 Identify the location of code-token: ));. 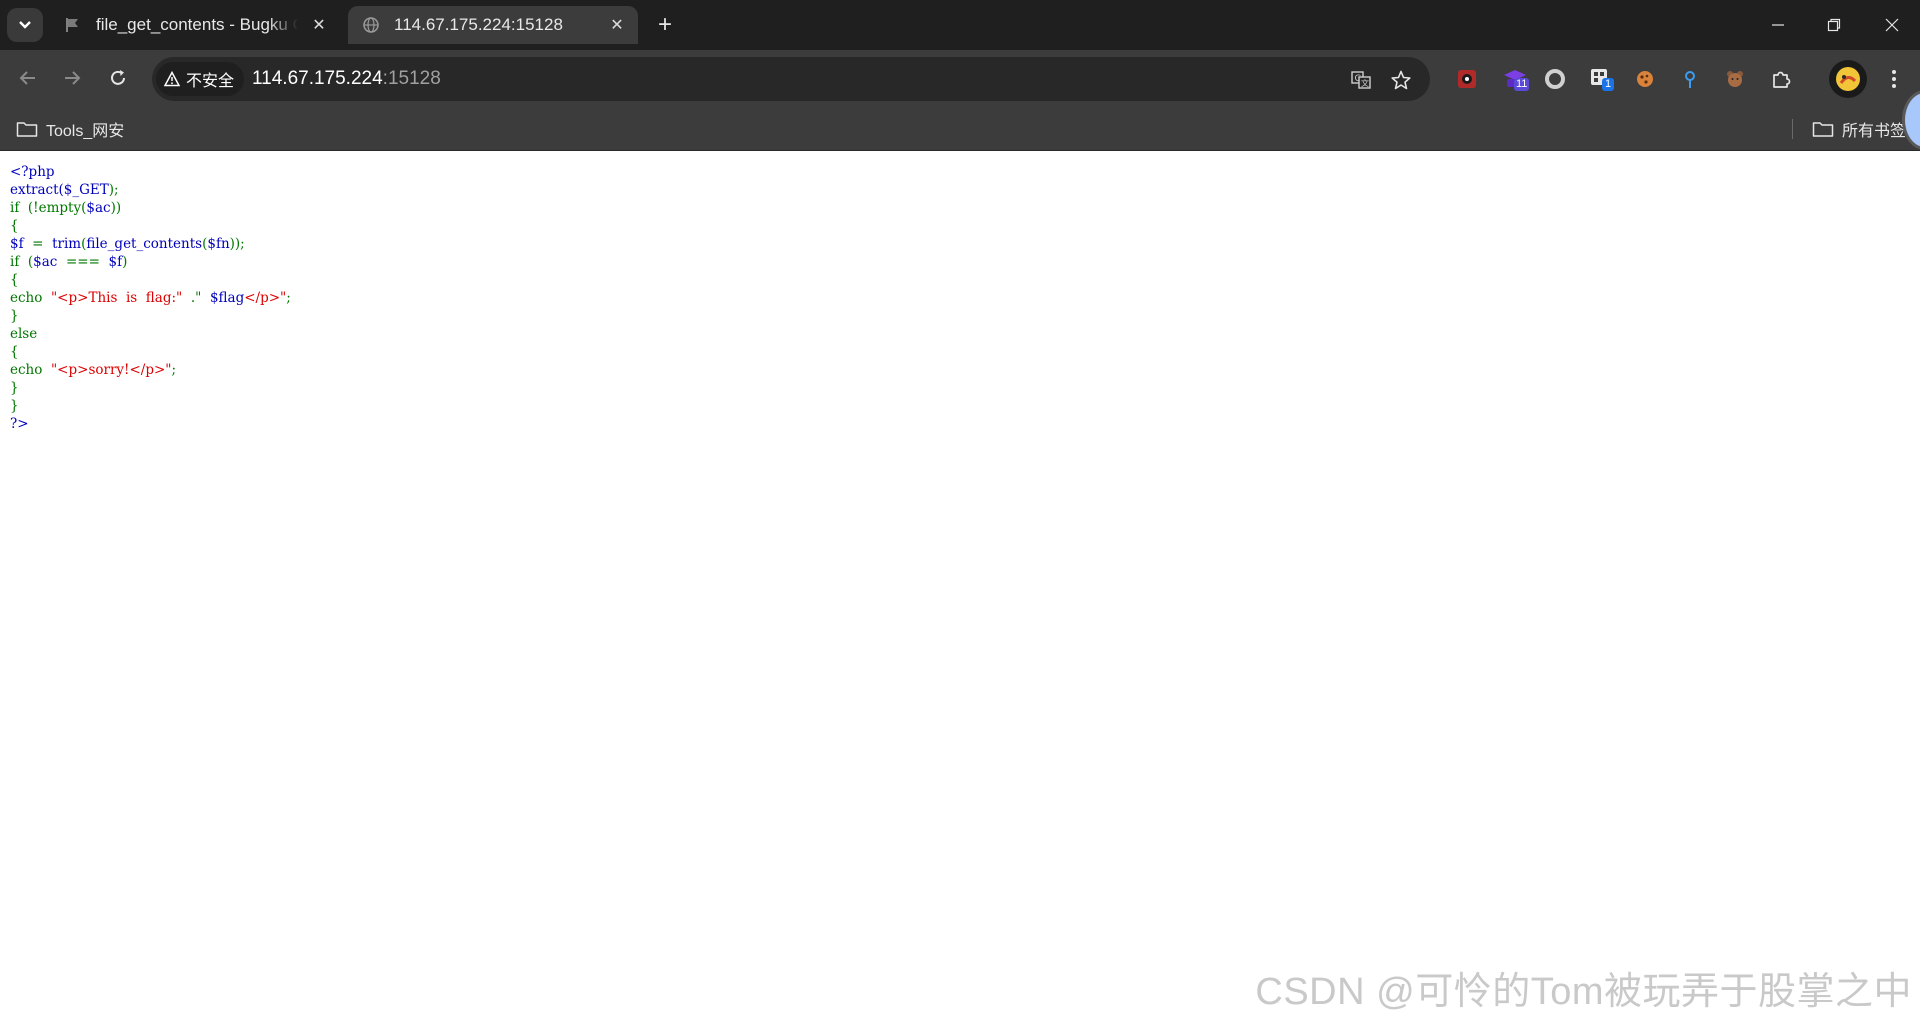
(237, 244).